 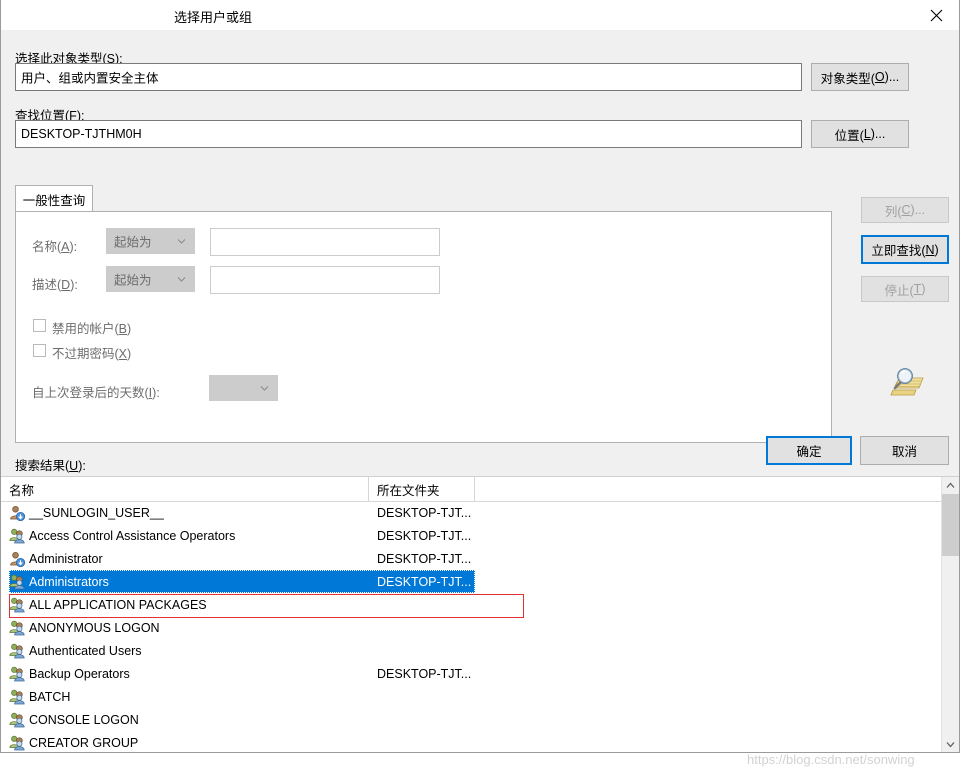 What do you see at coordinates (480, 489) in the screenshot?
I see `list-column-headers: 名称 所在文件夹` at bounding box center [480, 489].